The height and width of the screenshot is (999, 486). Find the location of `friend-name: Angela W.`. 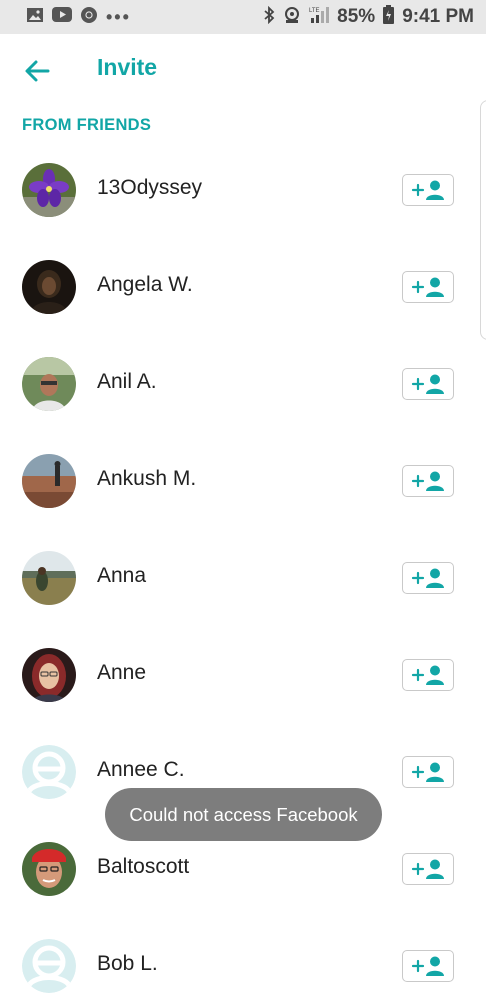

friend-name: Angela W. is located at coordinates (145, 284).